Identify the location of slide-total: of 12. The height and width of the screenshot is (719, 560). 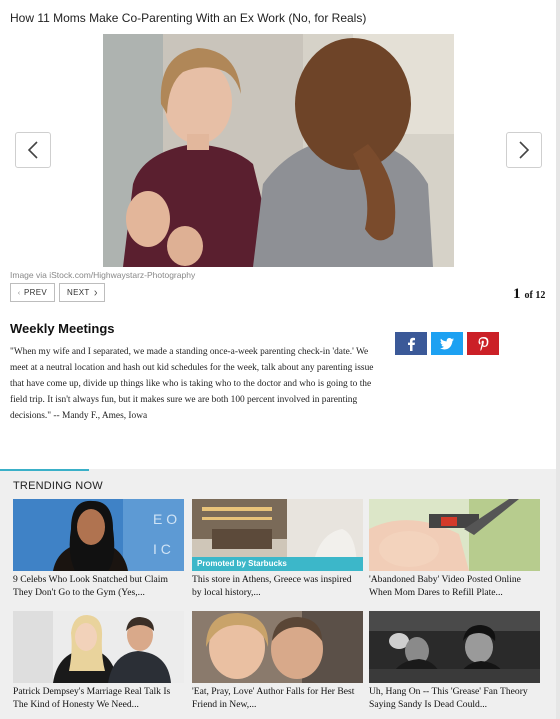
(535, 295).